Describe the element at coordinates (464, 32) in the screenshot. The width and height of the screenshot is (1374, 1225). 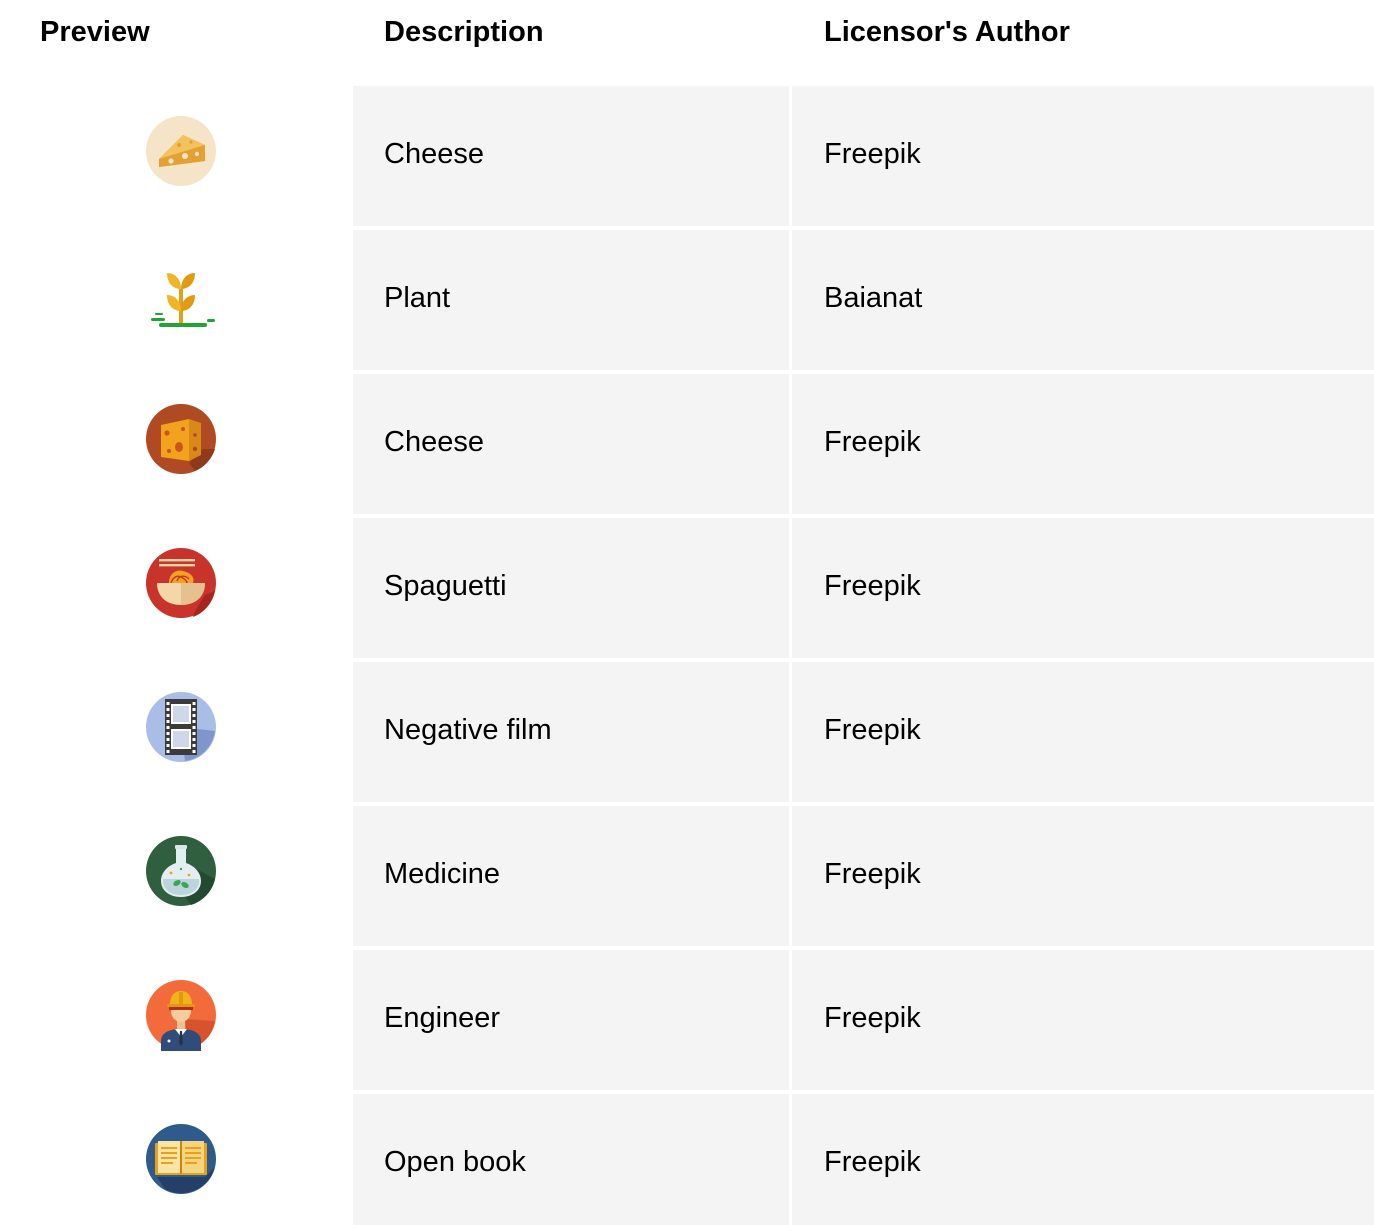
I see `header-description: Description` at that location.